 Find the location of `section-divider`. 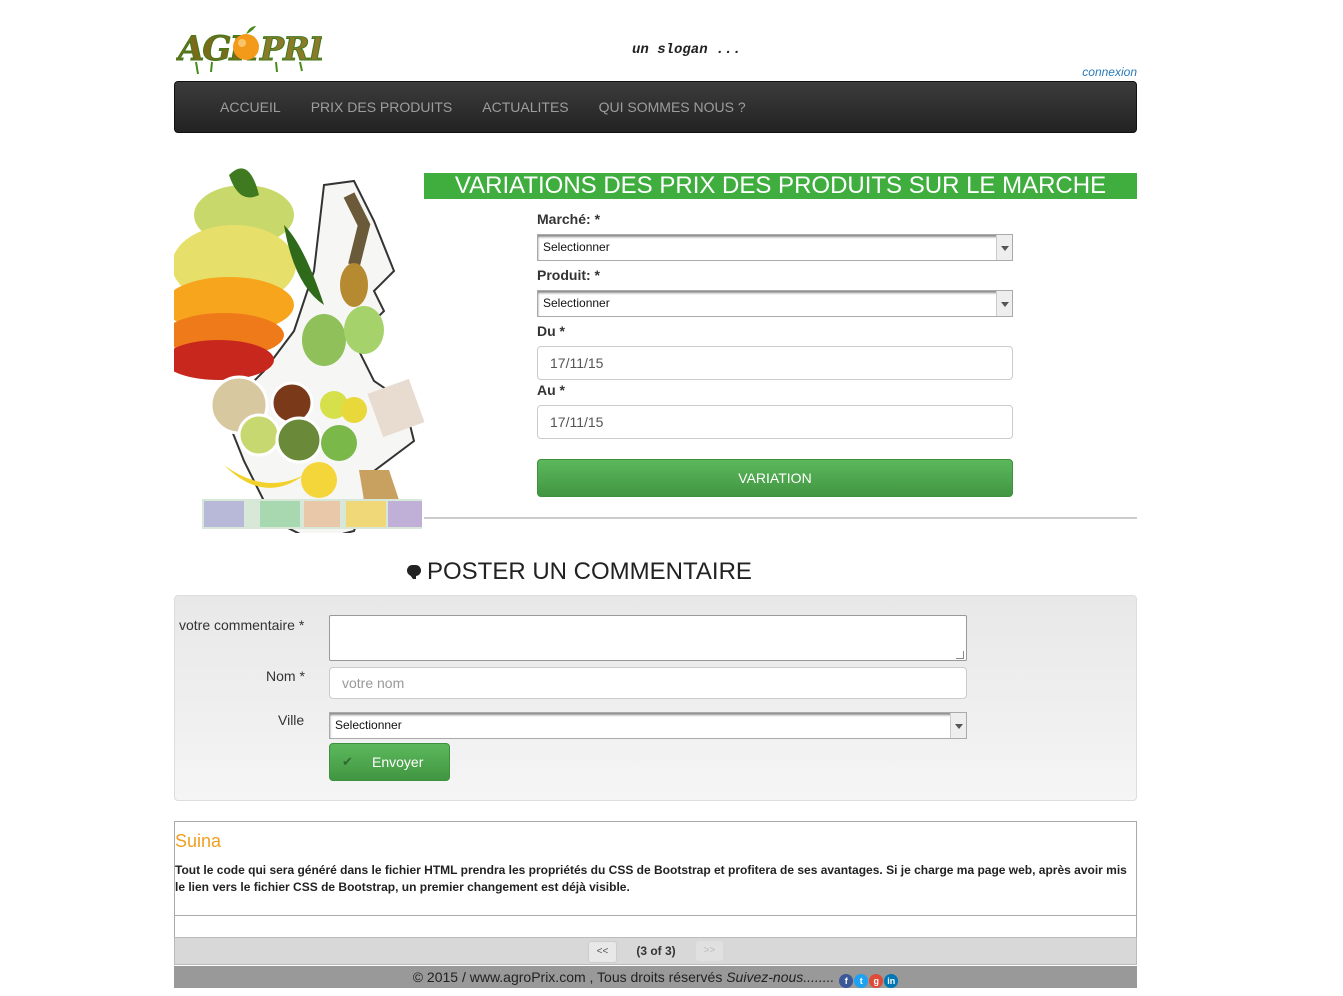

section-divider is located at coordinates (780, 518).